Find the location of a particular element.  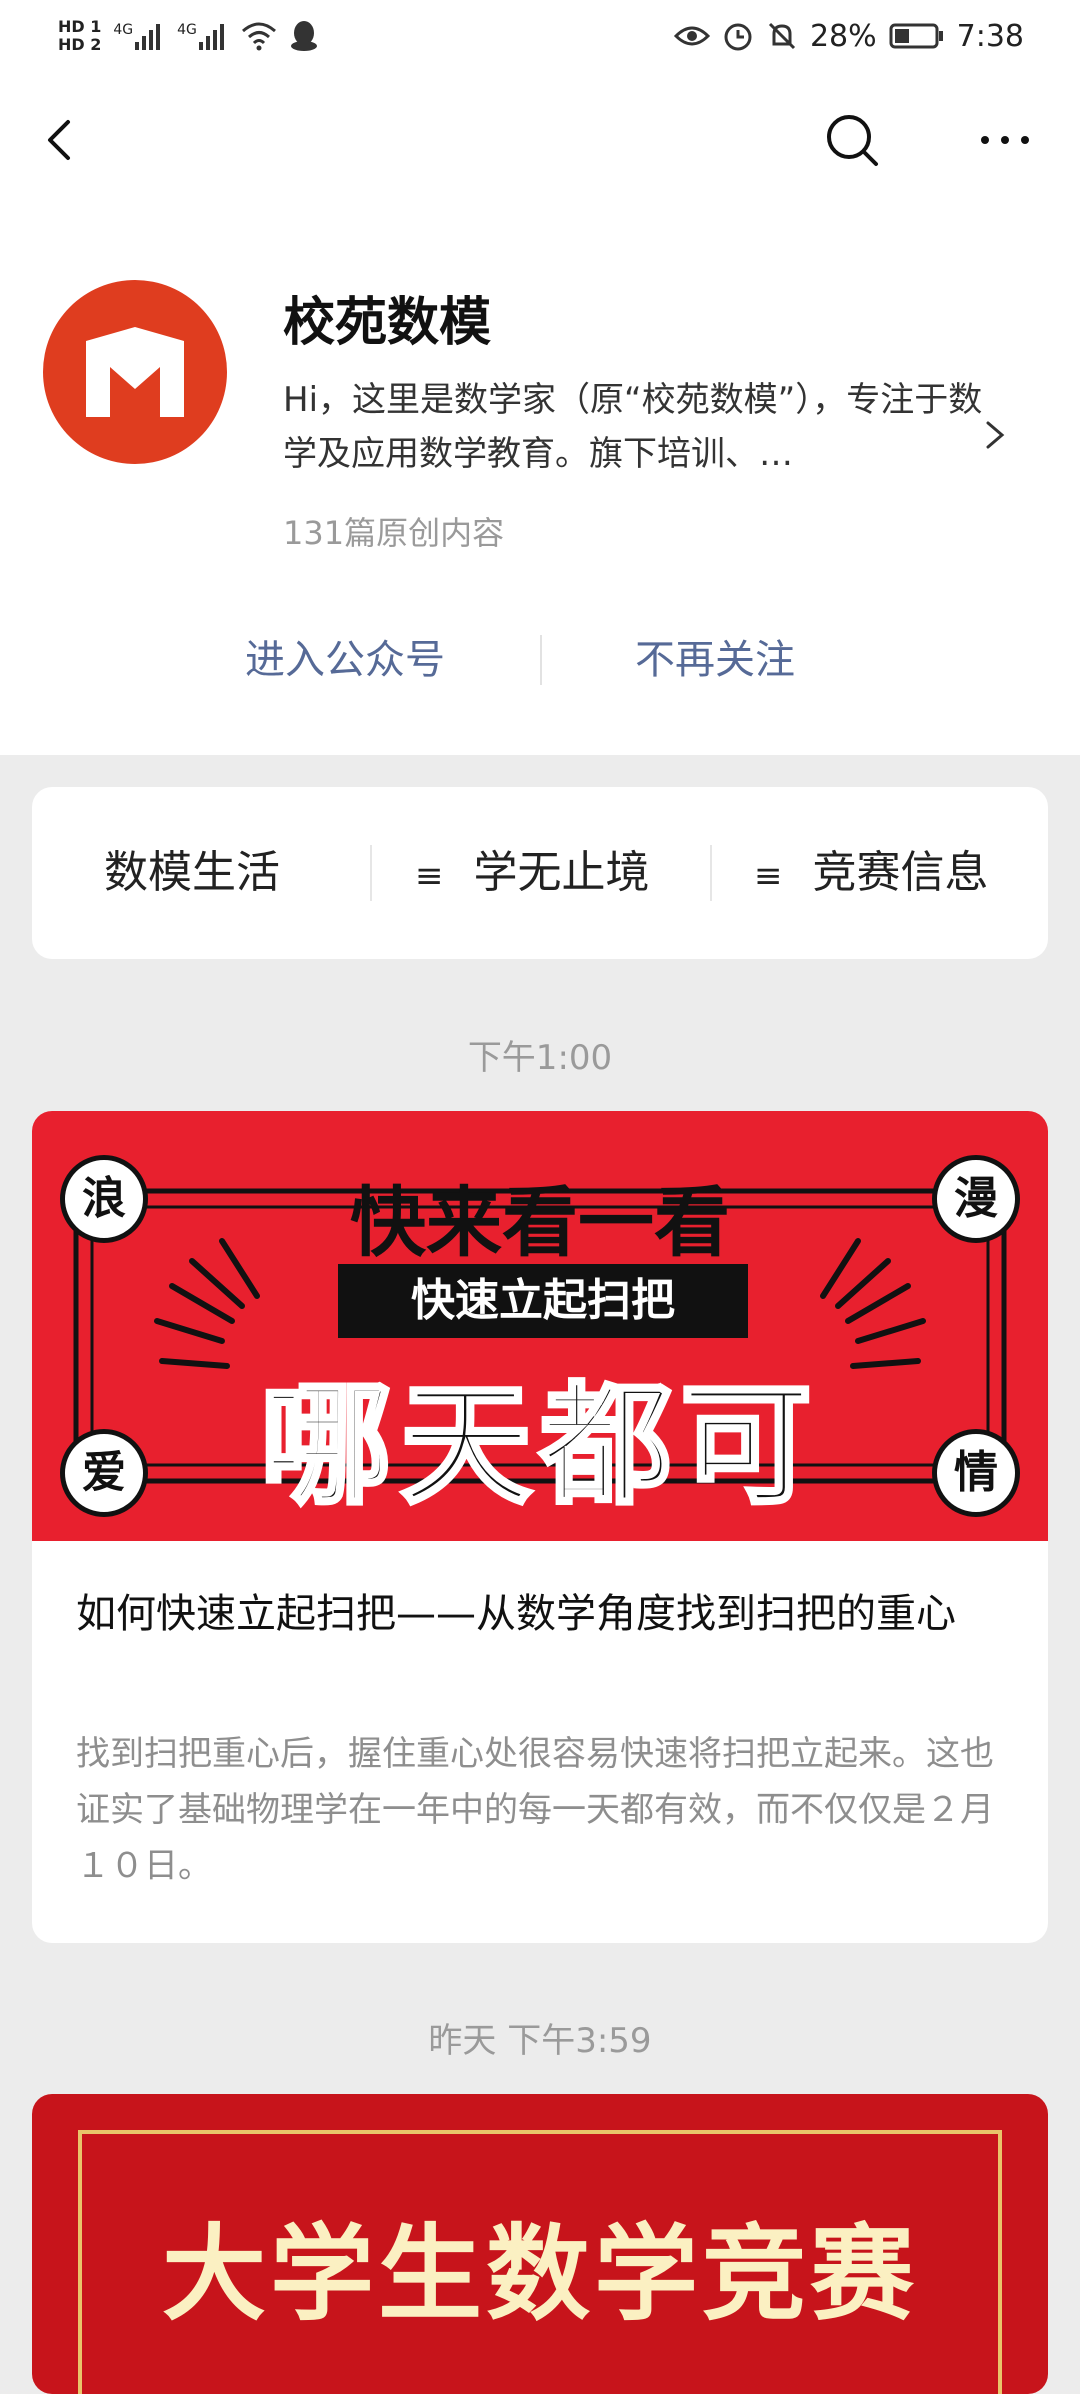

banner-subline: 快速立起扫把 is located at coordinates (543, 1301).